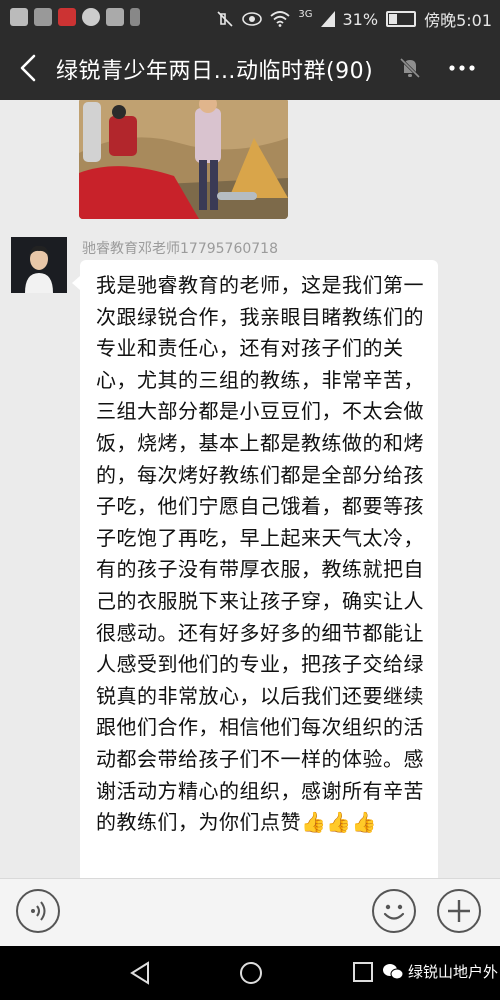  I want to click on more-functions-button, so click(459, 911).